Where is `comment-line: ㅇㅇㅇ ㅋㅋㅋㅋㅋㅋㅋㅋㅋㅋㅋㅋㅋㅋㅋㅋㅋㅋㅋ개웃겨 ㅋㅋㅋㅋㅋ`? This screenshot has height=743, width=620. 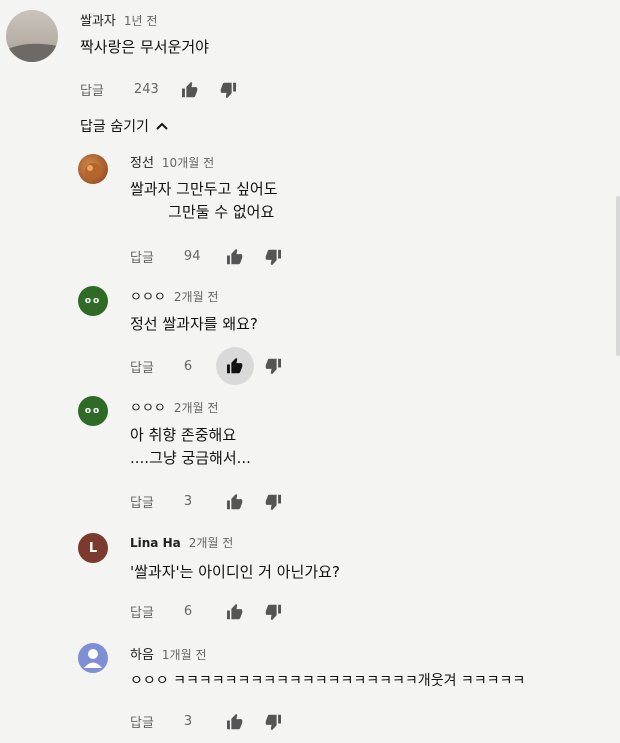
comment-line: ㅇㅇㅇ ㅋㅋㅋㅋㅋㅋㅋㅋㅋㅋㅋㅋㅋㅋㅋㅋㅋㅋㅋ개웃겨 ㅋㅋㅋㅋㅋ is located at coordinates (328, 681).